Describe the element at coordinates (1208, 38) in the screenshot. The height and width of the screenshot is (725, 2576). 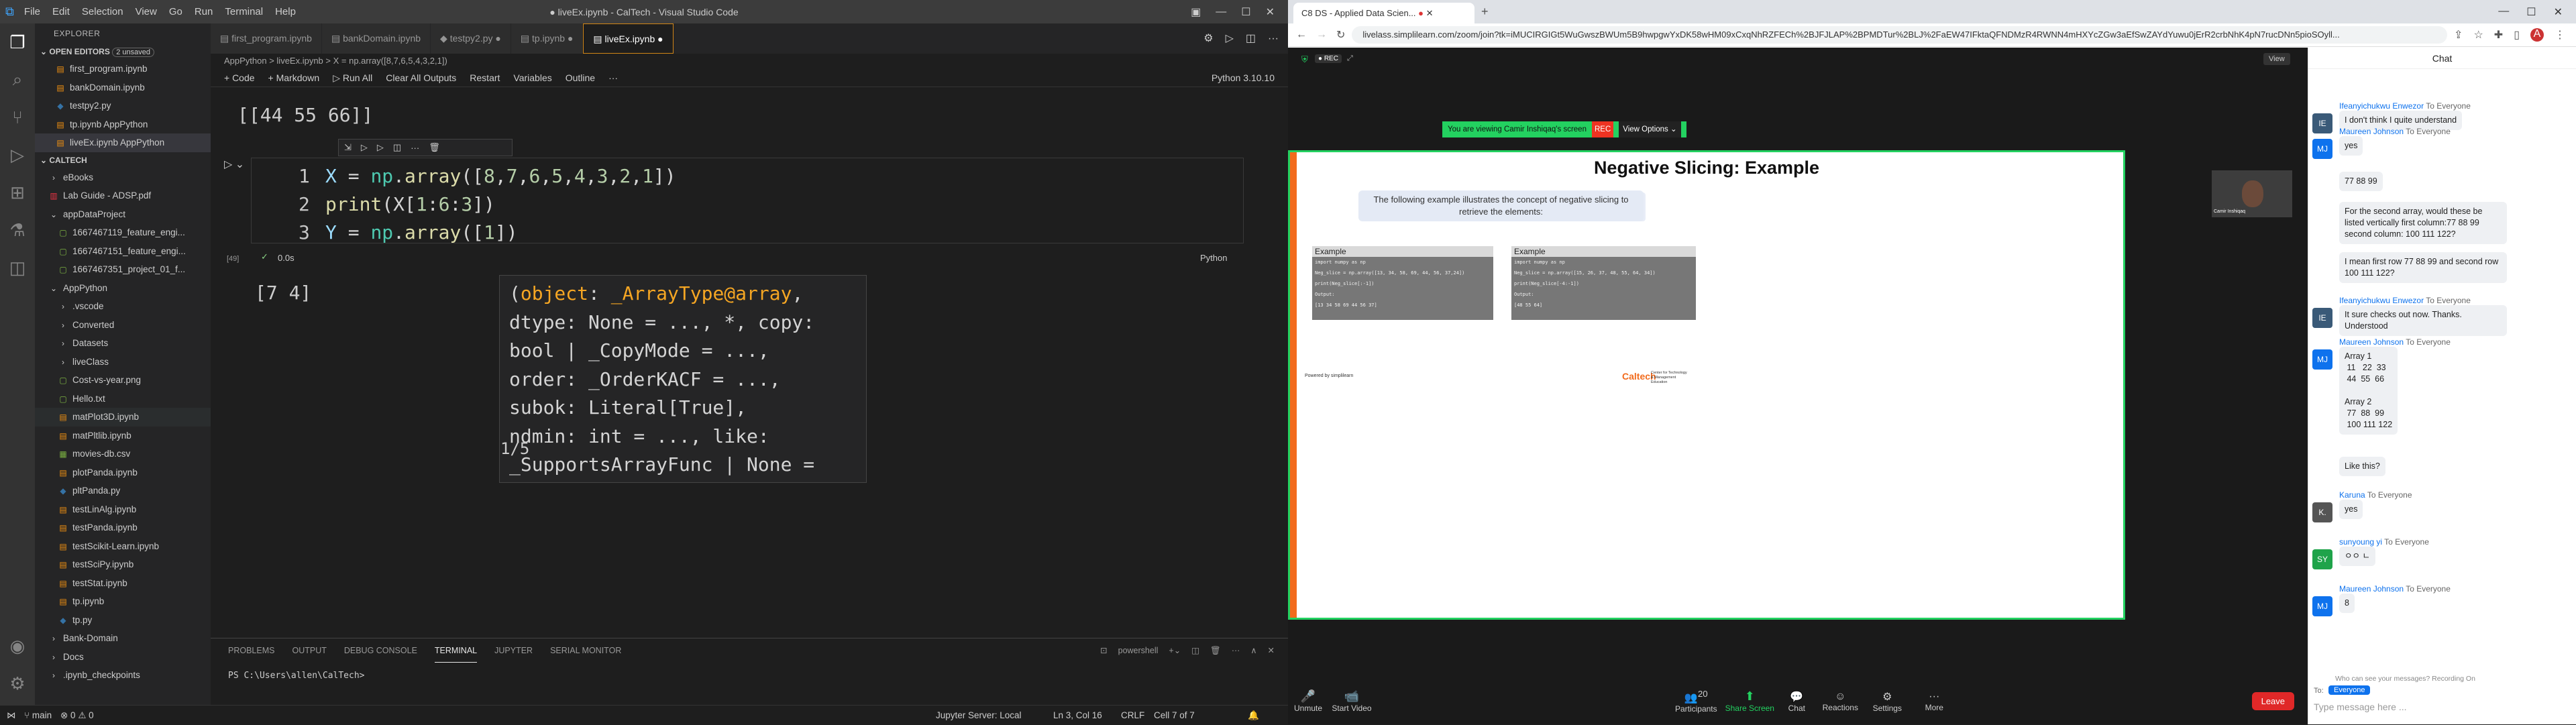
I see `settings-icon: ⚙` at that location.